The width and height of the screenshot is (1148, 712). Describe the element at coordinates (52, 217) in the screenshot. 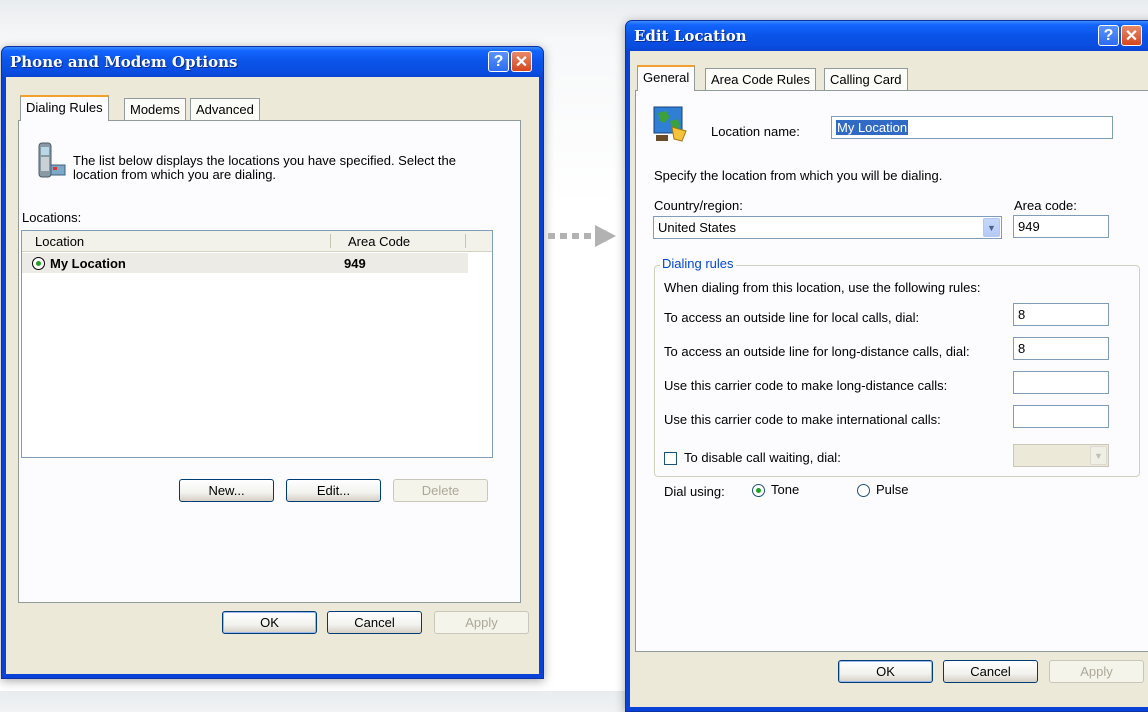

I see `locations-label: Locations:` at that location.